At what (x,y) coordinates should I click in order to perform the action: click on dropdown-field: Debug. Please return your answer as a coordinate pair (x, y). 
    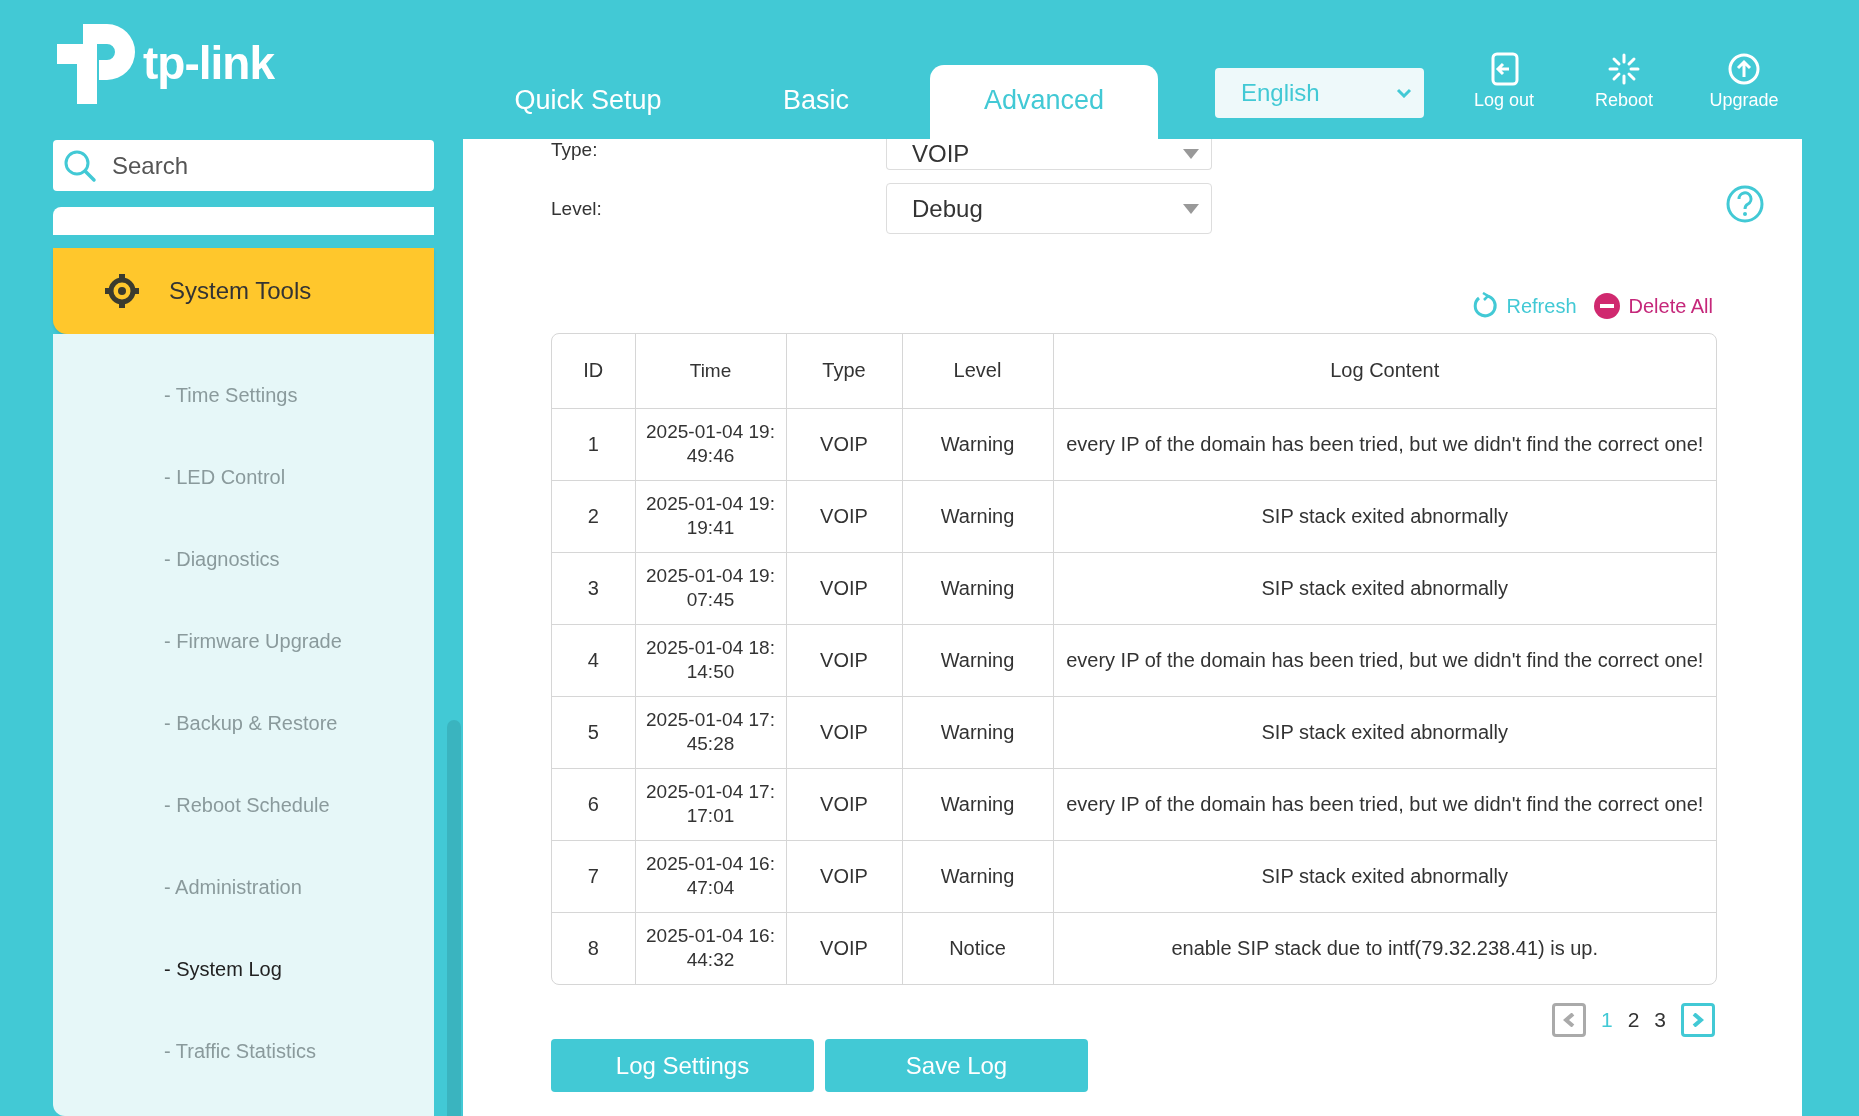
    Looking at the image, I should click on (1049, 208).